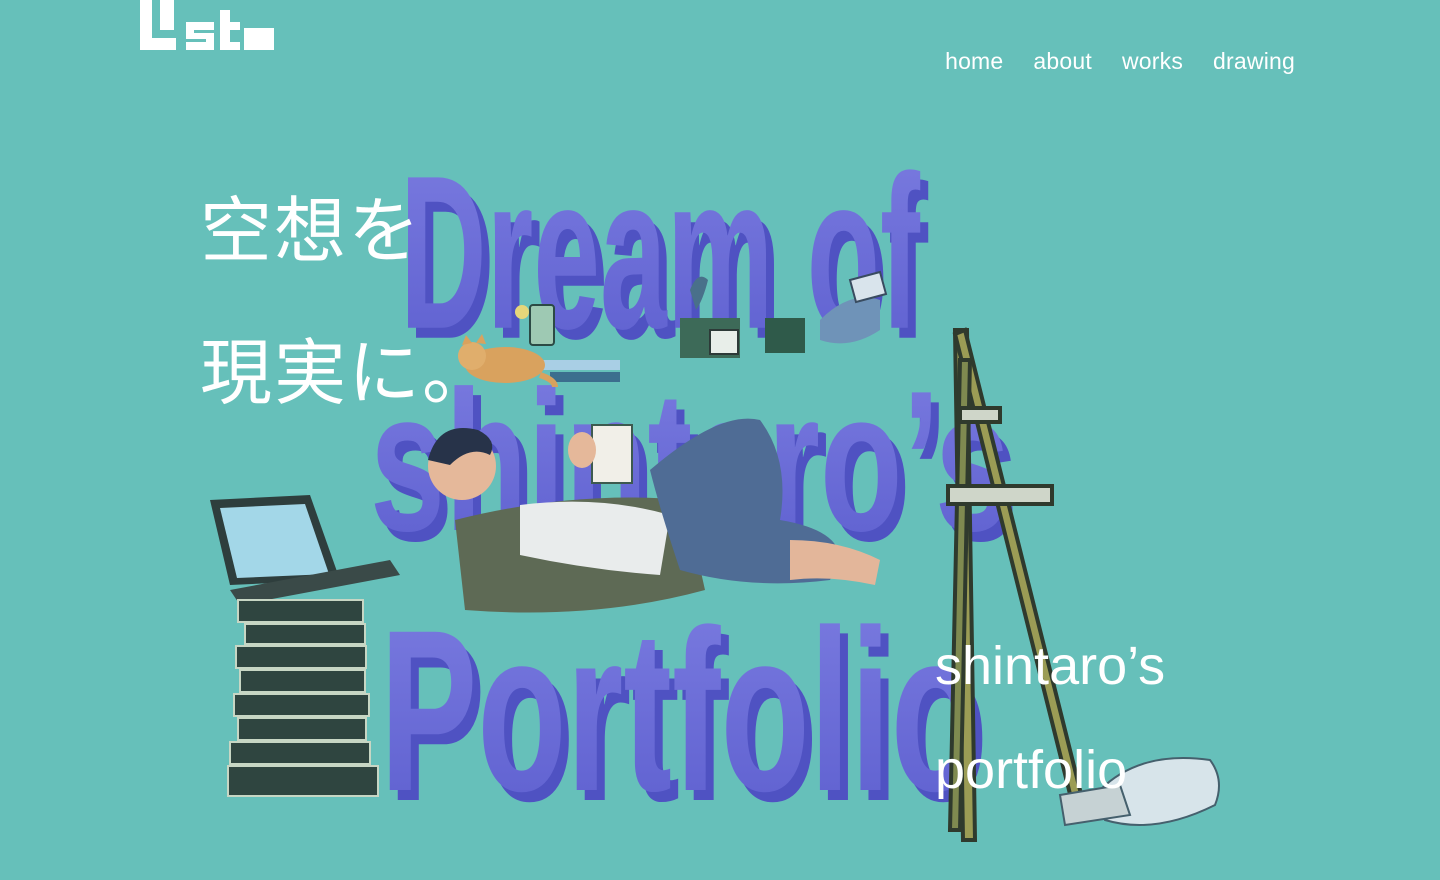 The height and width of the screenshot is (880, 1440). I want to click on artwork-word-portfolio: Portfolio Portfolio, so click(684, 715).